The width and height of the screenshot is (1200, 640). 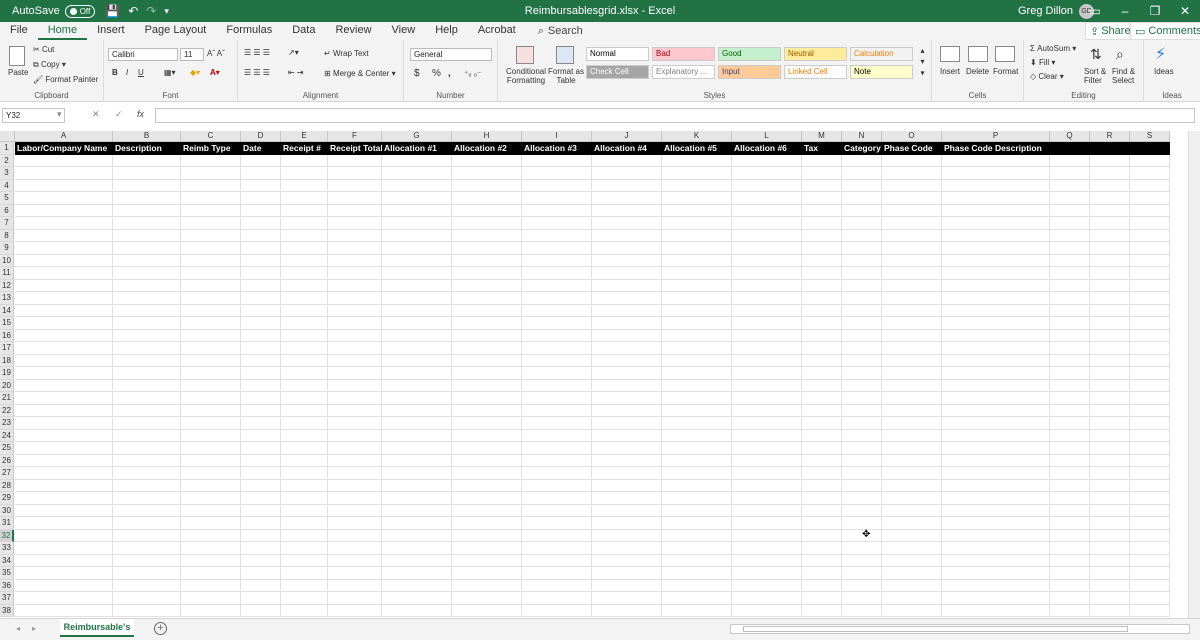 I want to click on row-header: 29, so click(x=7, y=498).